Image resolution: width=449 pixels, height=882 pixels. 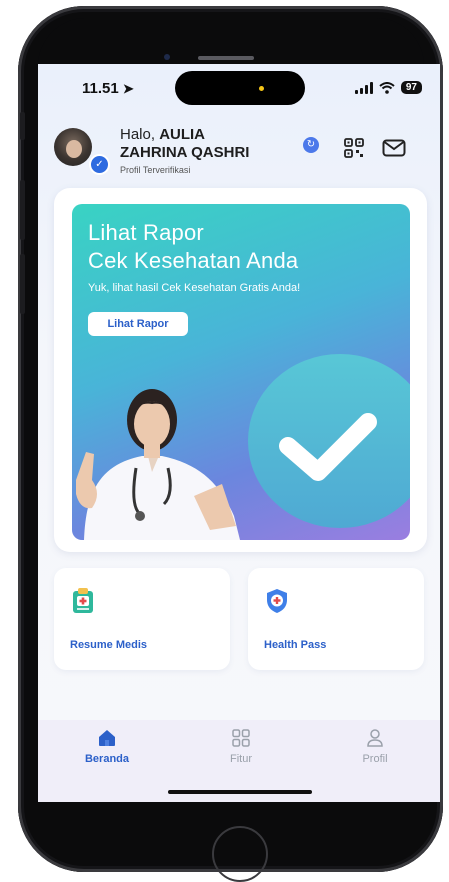 What do you see at coordinates (22, 210) in the screenshot?
I see `volume-up-button` at bounding box center [22, 210].